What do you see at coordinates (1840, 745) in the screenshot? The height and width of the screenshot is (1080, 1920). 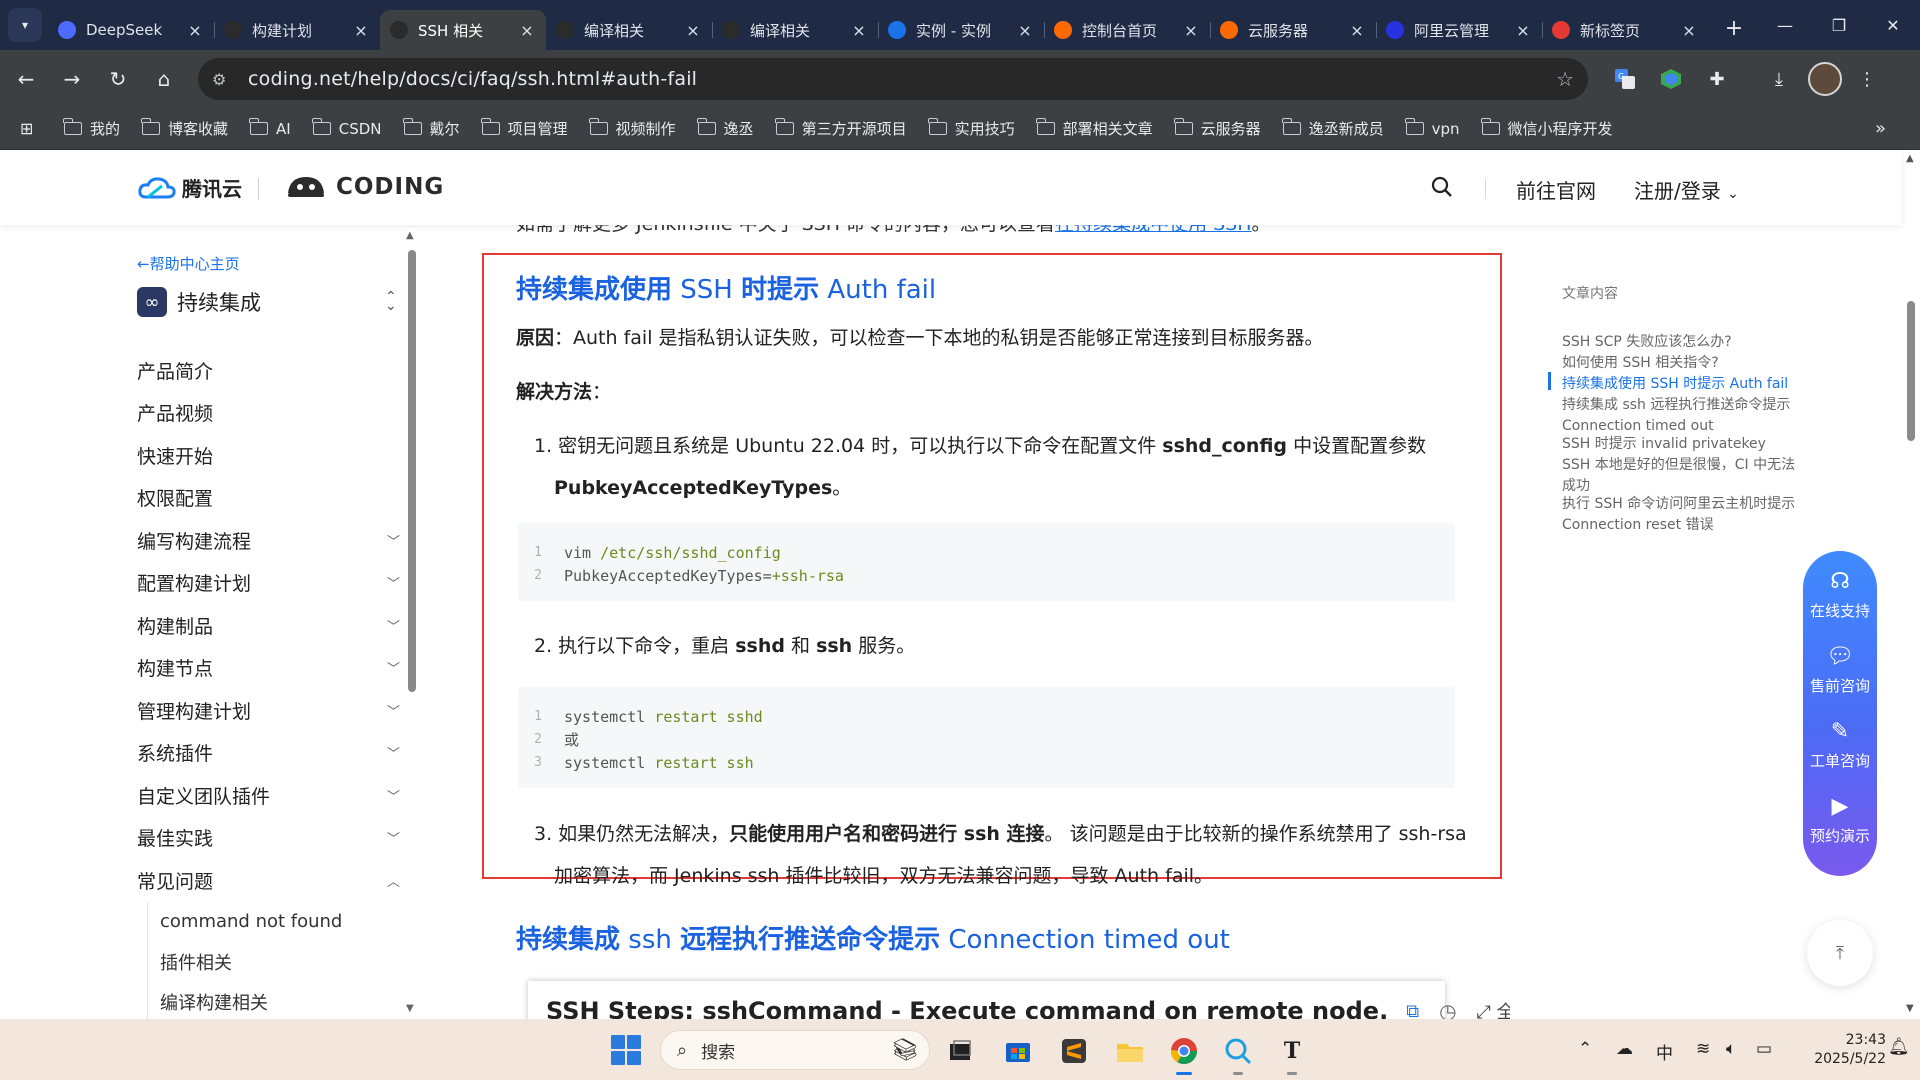 I see `ticket-consult-button: ✎ 工单咨询` at bounding box center [1840, 745].